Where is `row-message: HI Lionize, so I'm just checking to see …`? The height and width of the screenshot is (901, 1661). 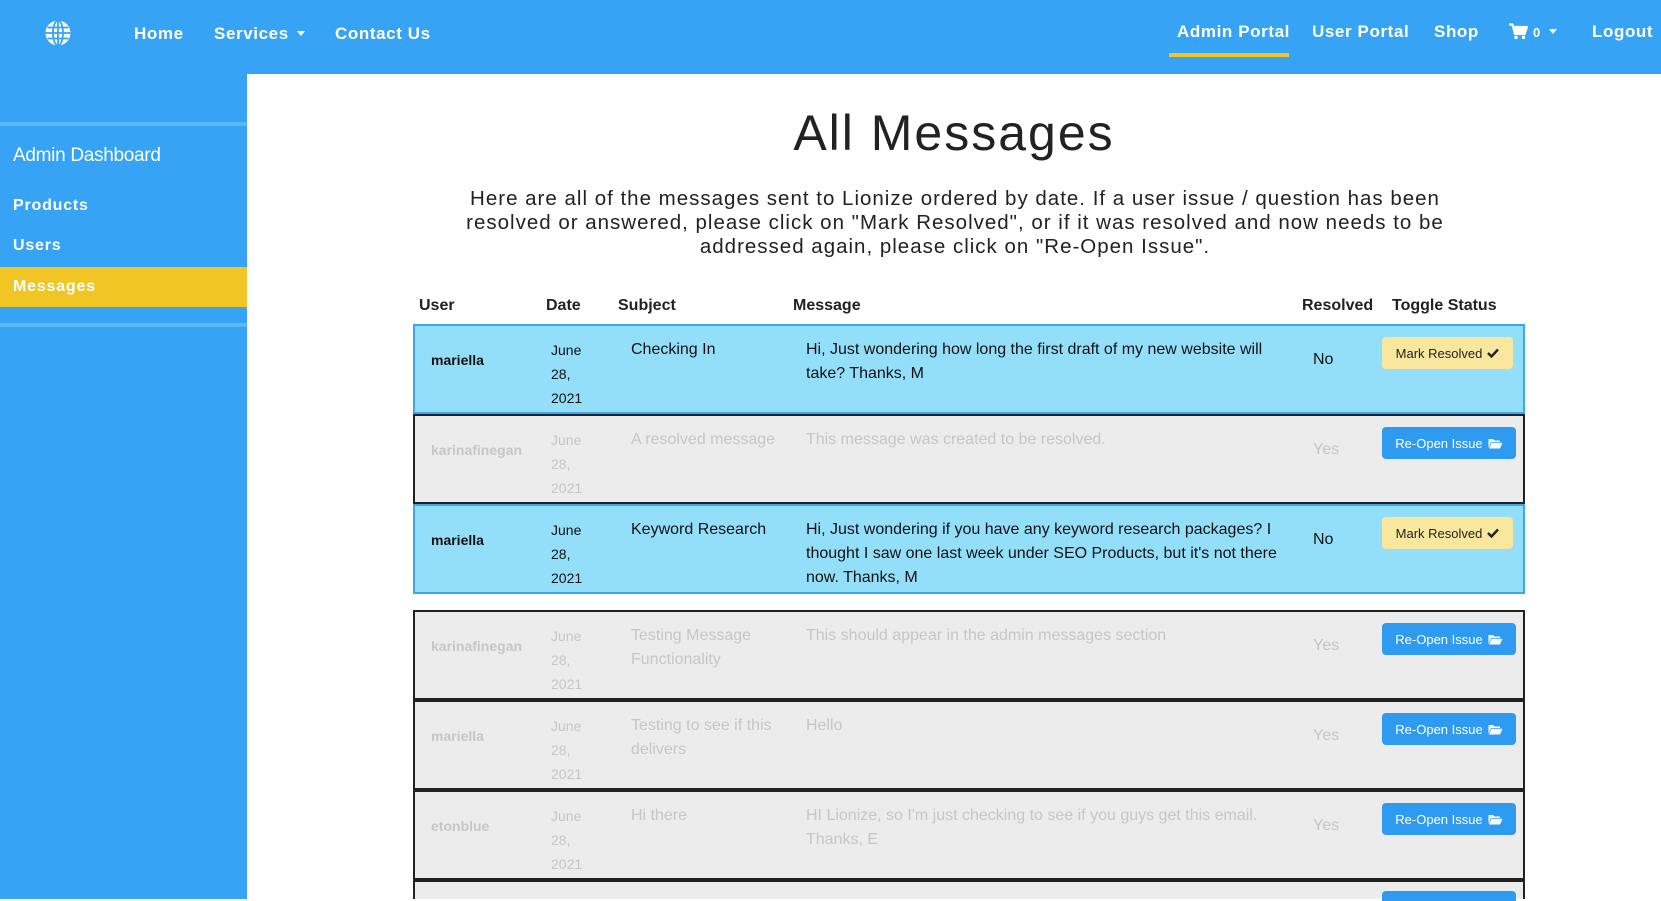 row-message: HI Lionize, so I'm just checking to see … is located at coordinates (1032, 827).